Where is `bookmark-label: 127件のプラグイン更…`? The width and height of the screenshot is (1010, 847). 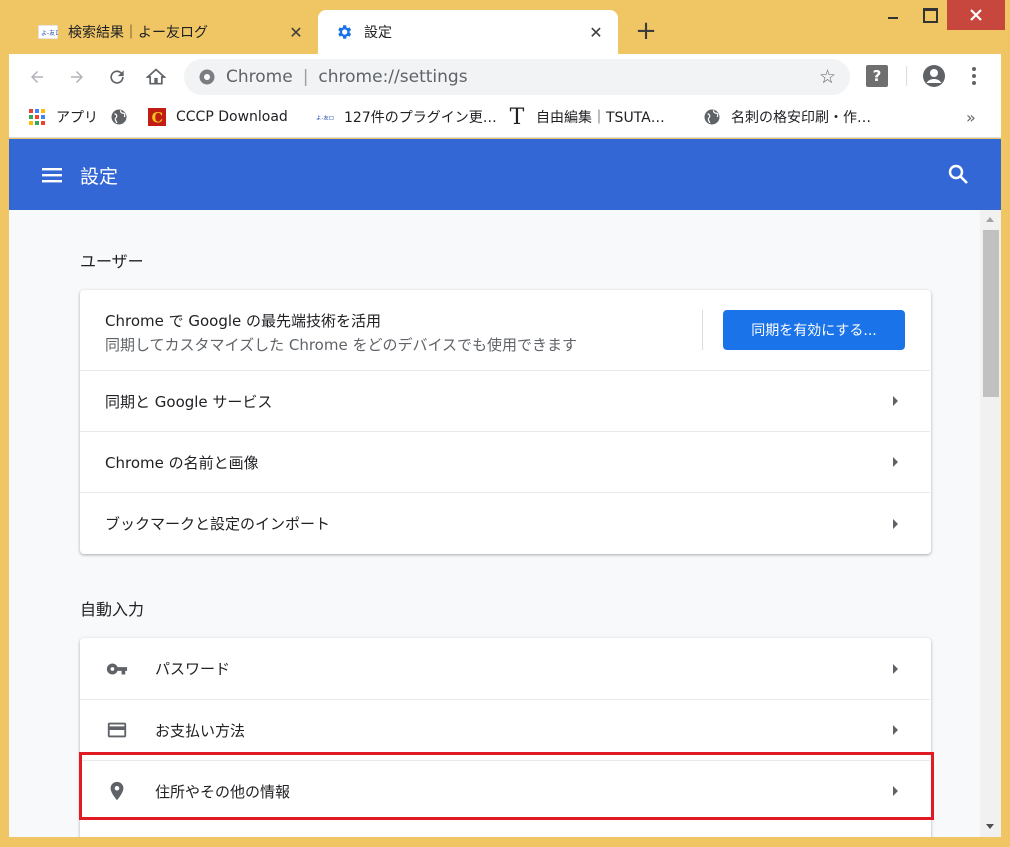 bookmark-label: 127件のプラグイン更… is located at coordinates (420, 118).